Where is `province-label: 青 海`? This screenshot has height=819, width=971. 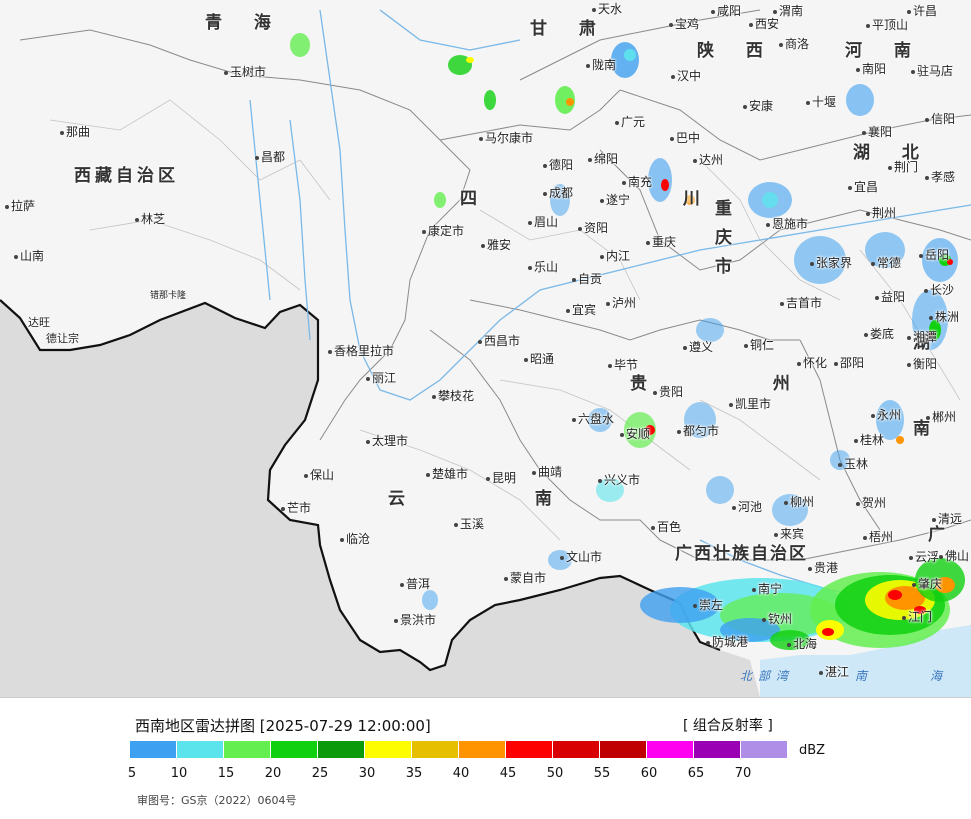
province-label: 青 海 is located at coordinates (244, 23).